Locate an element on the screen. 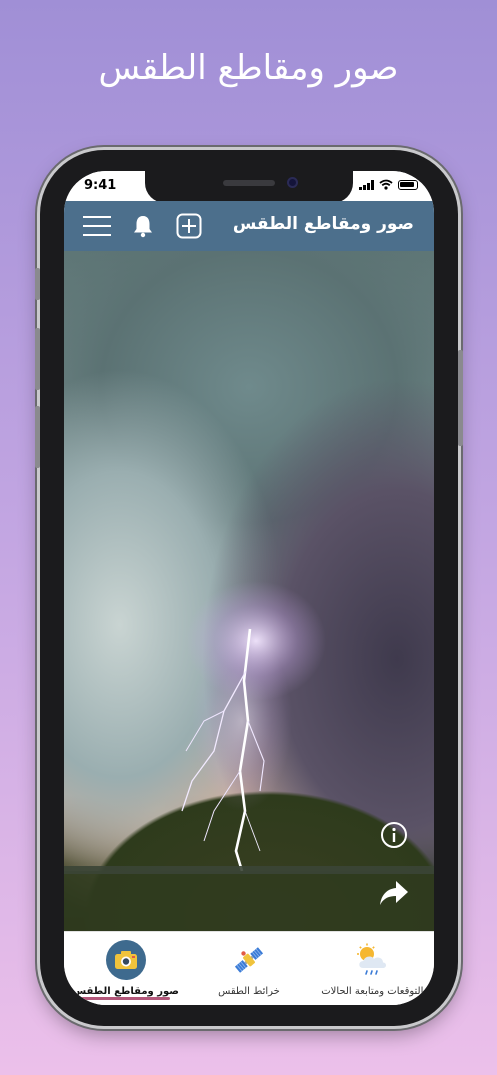  promo-title: صور ومقاطع الطقس is located at coordinates (248, 68).